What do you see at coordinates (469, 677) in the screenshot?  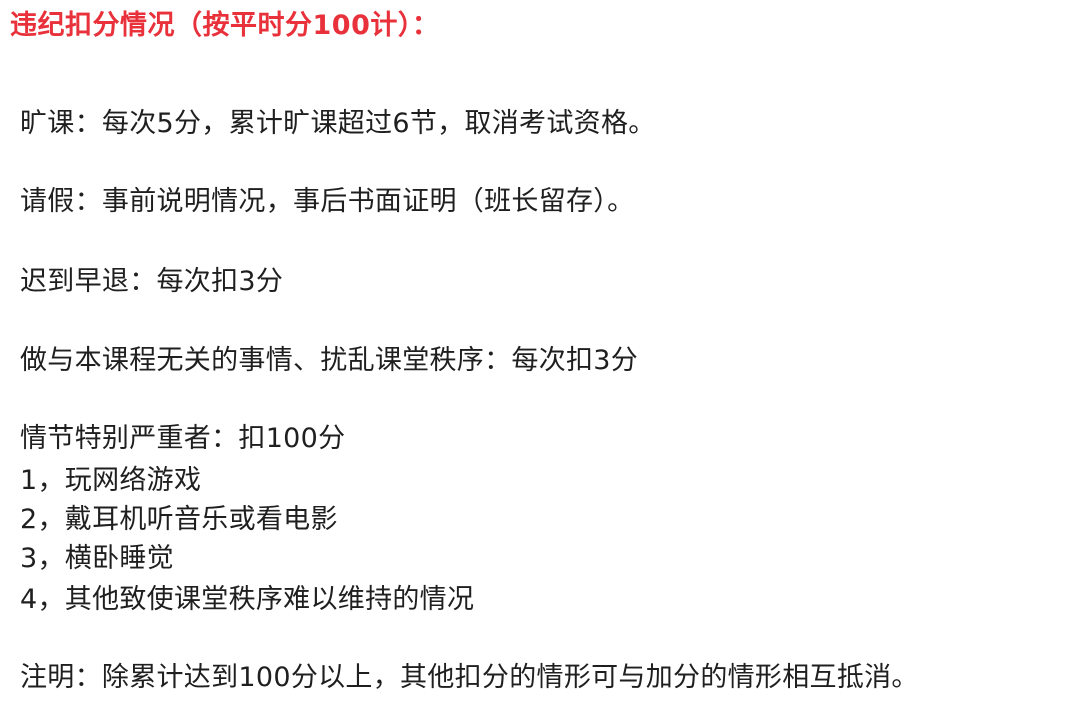 I see `note-text: 注明：除累计达到100分以上，其他扣分的情形可与加分的情形相互抵消。` at bounding box center [469, 677].